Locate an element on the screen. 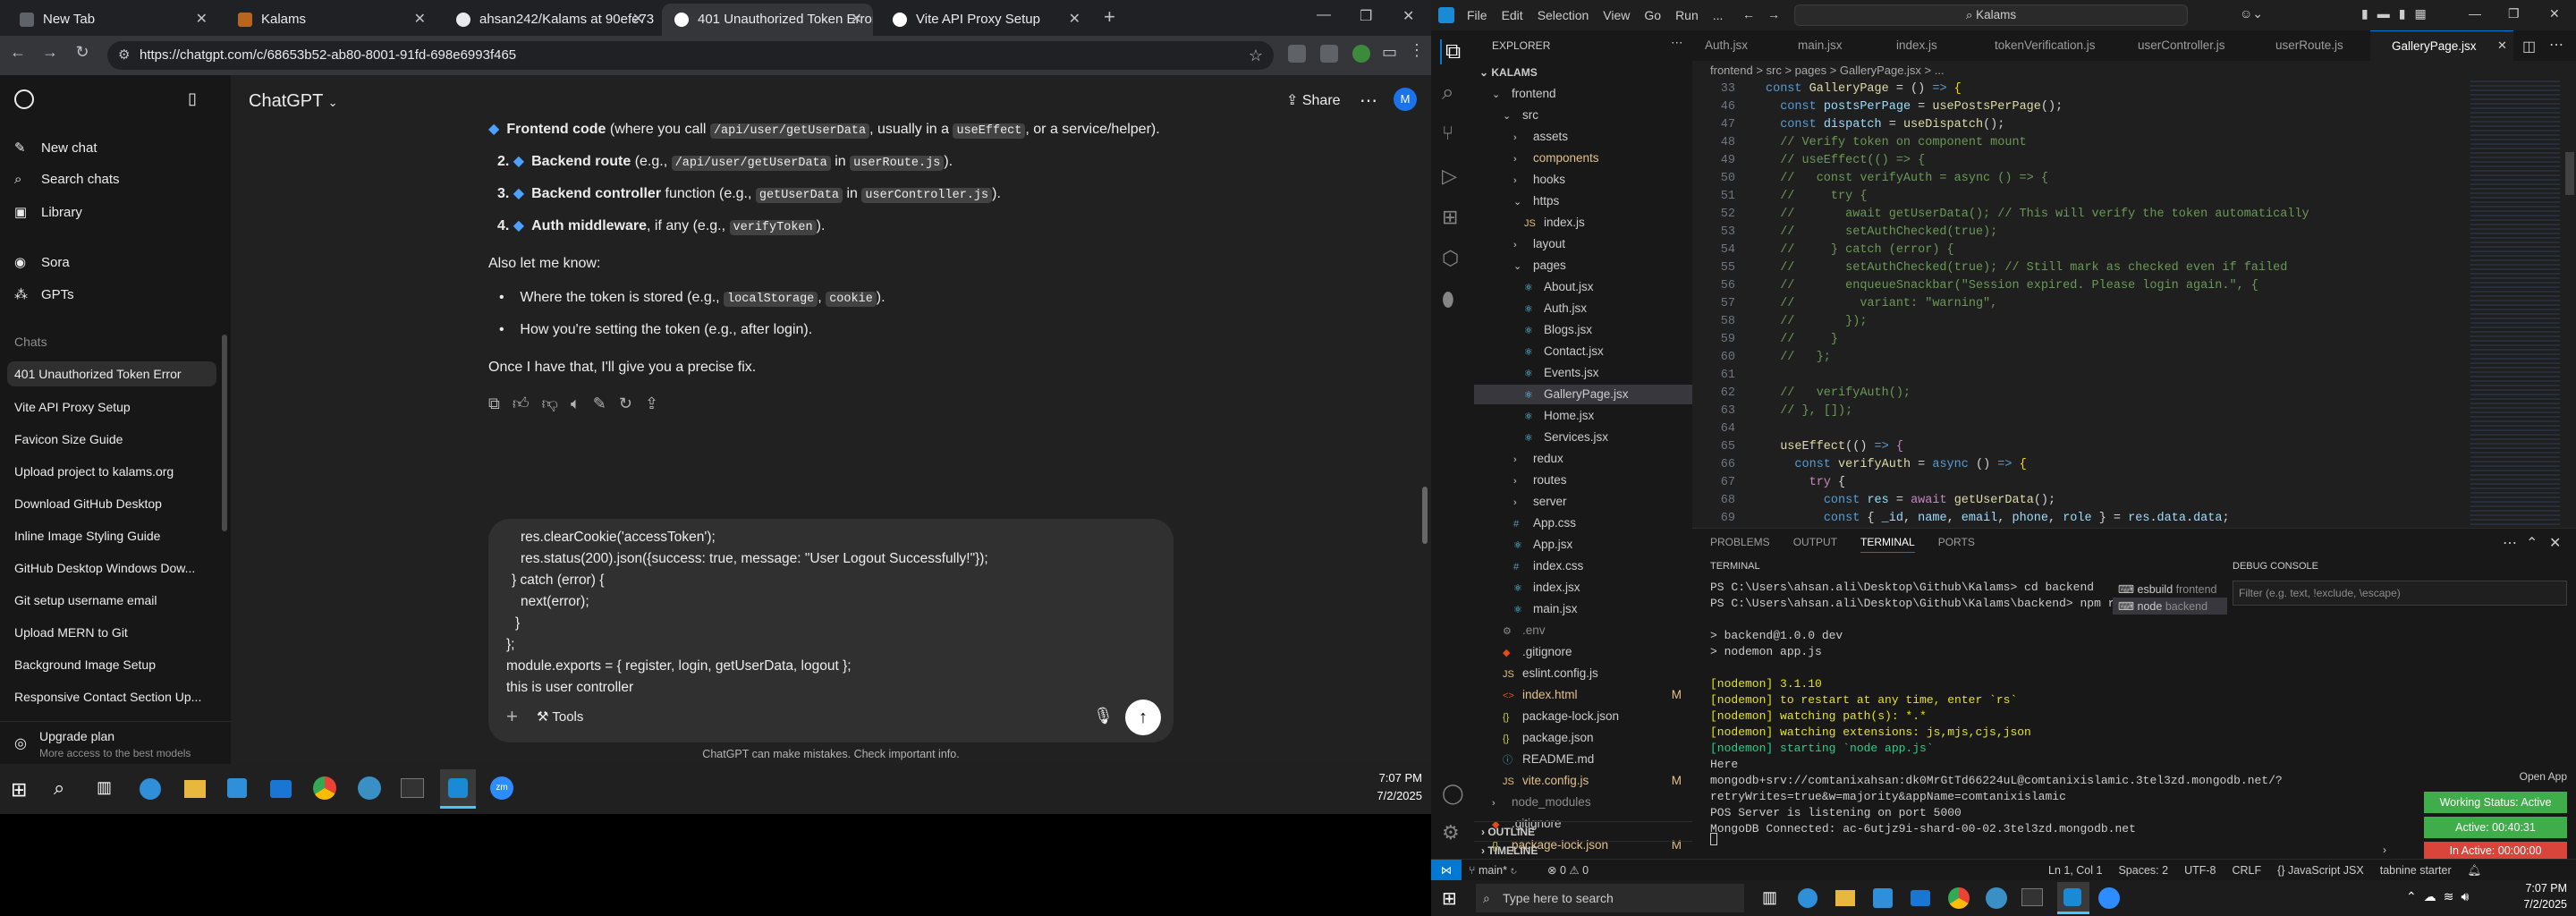 The height and width of the screenshot is (916, 2576). customize-layout-icon: ▦ is located at coordinates (2424, 13).